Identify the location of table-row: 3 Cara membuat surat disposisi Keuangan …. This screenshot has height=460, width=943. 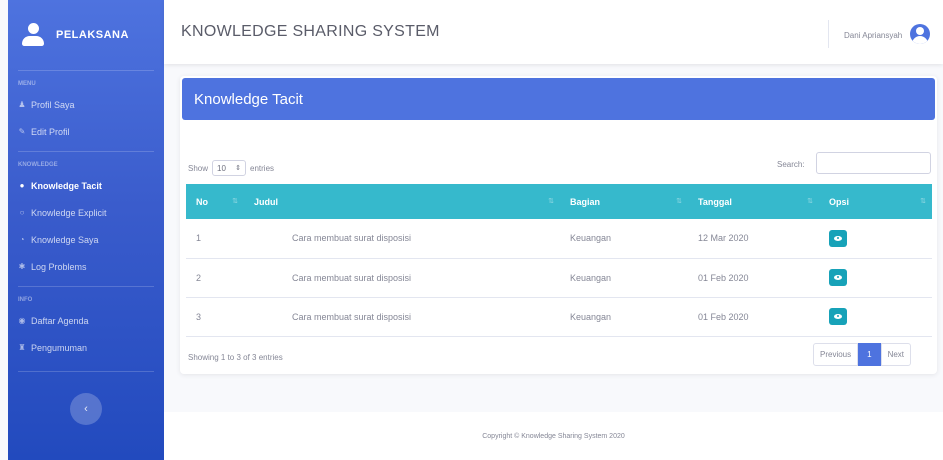
(559, 316).